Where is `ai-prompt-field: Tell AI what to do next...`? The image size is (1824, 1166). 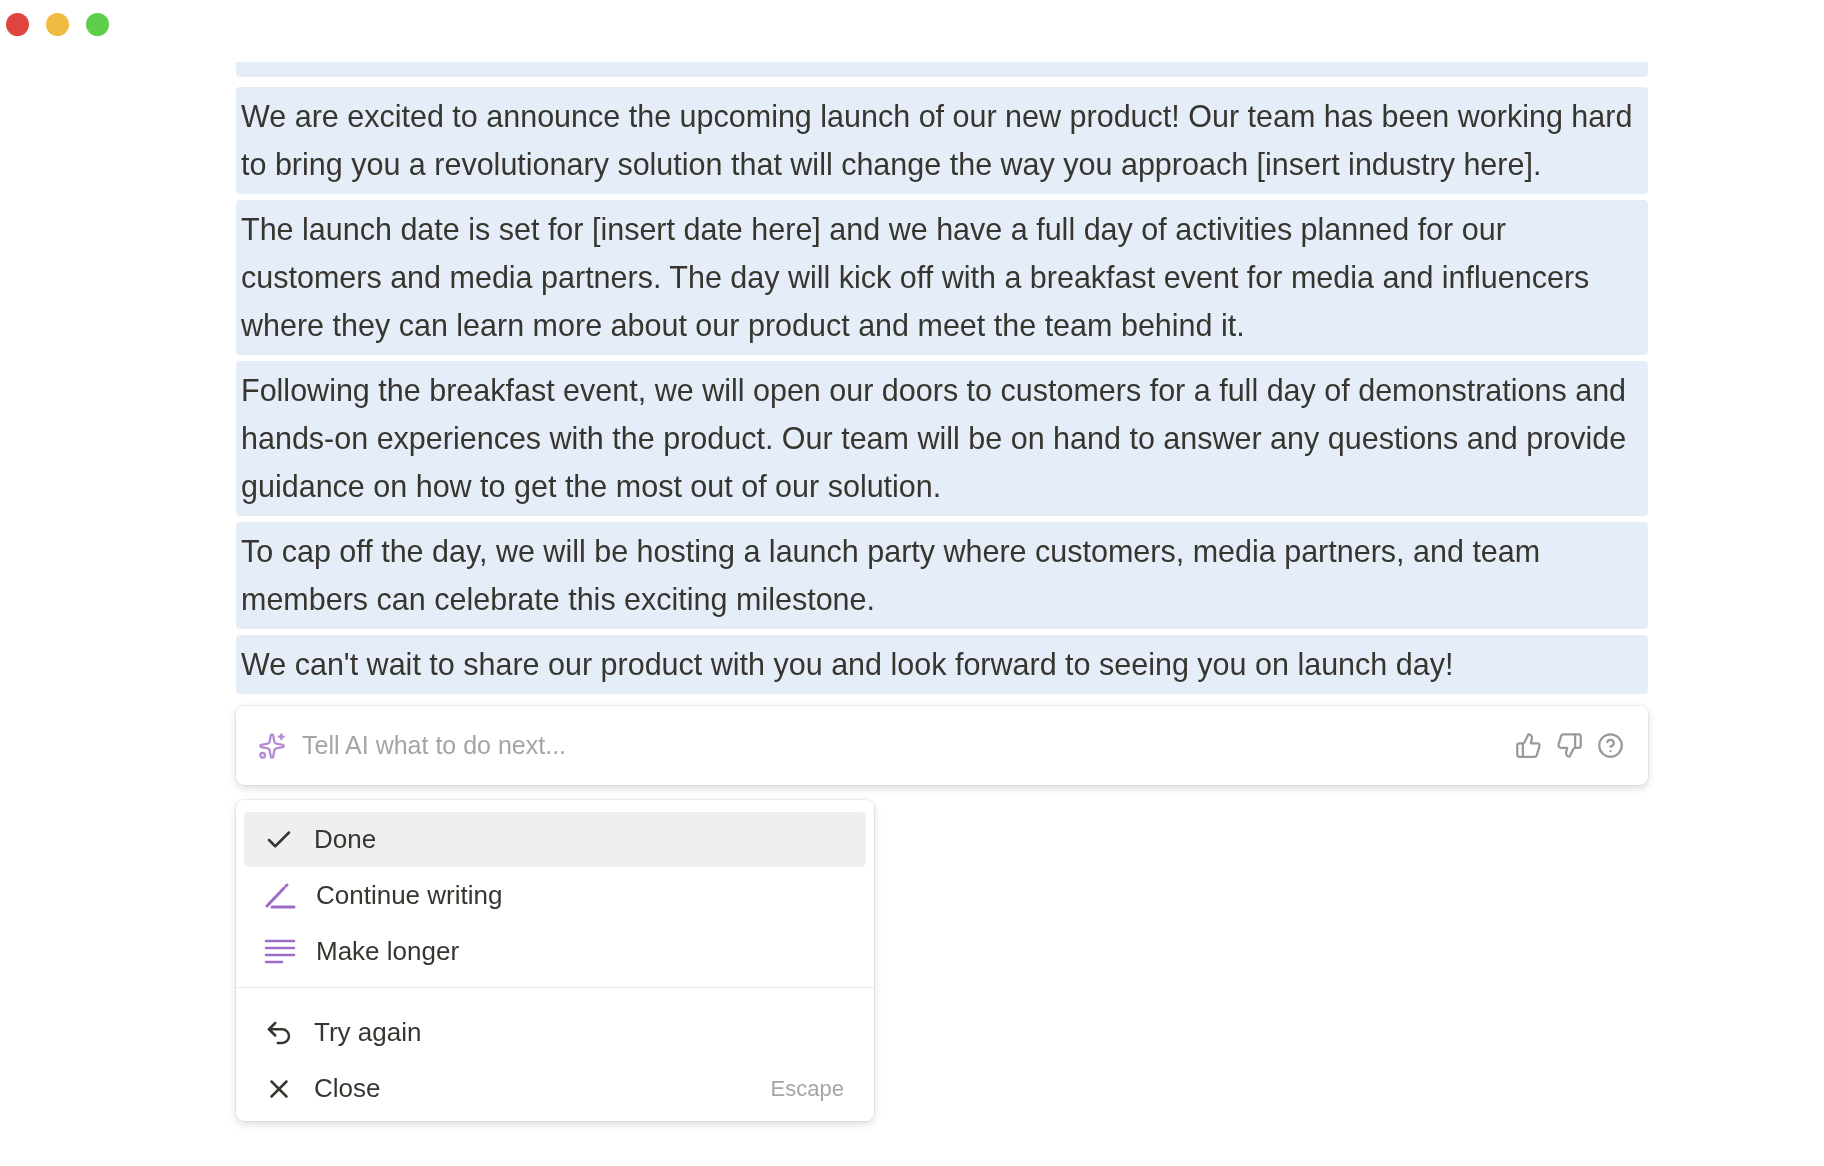
ai-prompt-field: Tell AI what to do next... is located at coordinates (900, 745).